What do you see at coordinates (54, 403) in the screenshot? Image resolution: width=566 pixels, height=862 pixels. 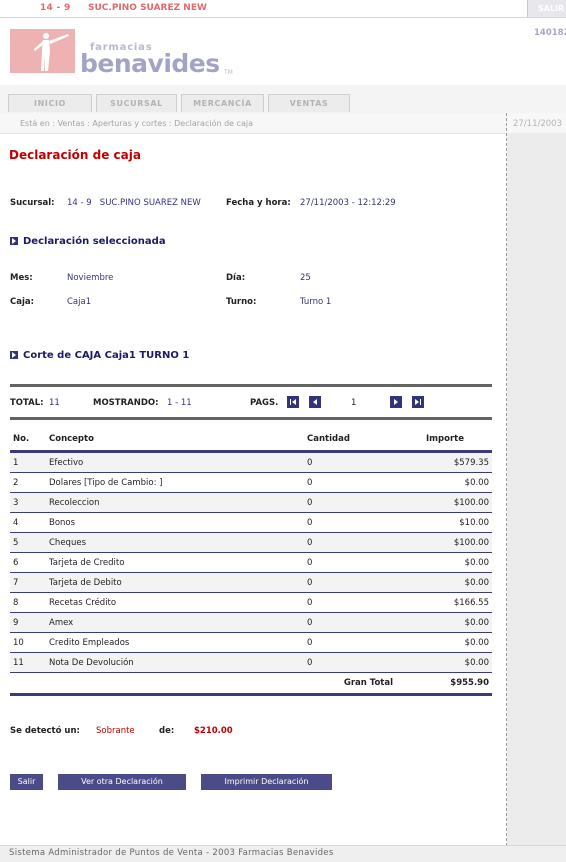 I see `total-value: 11` at bounding box center [54, 403].